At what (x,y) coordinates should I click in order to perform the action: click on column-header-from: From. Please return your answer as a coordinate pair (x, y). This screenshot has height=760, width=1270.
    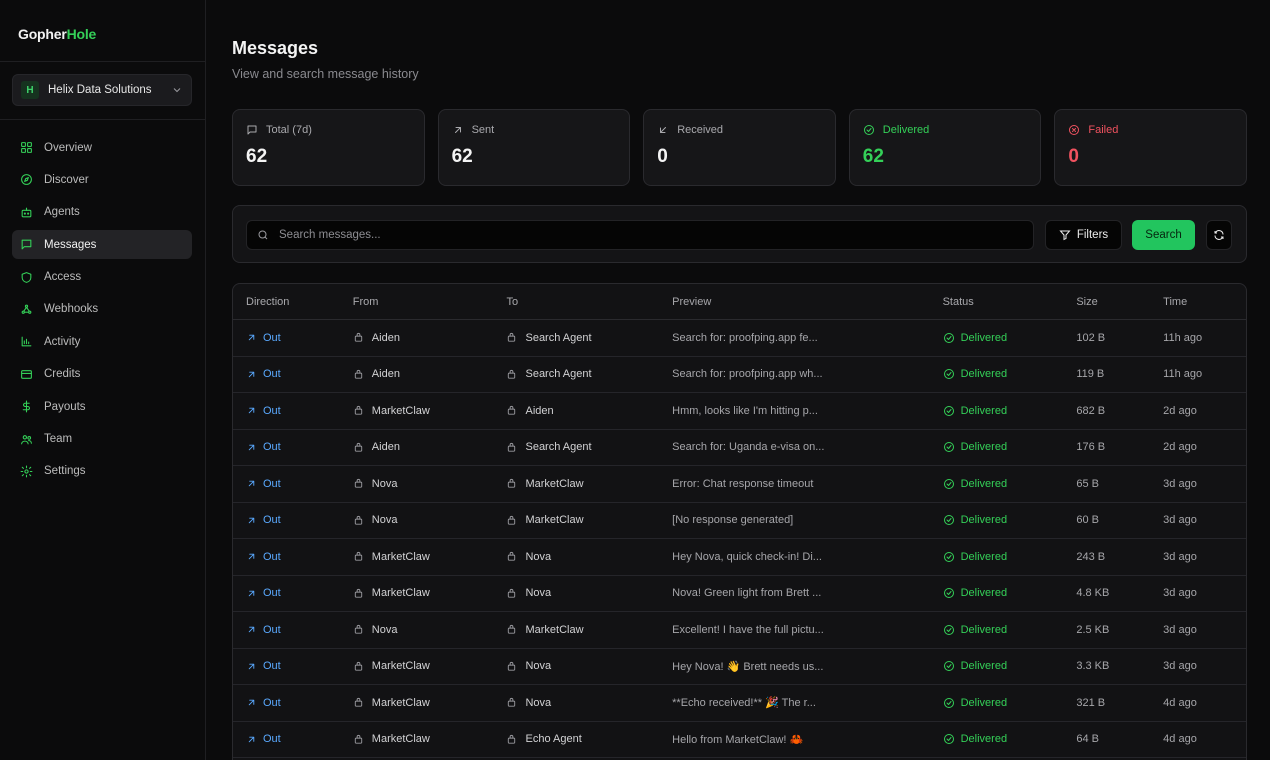
    Looking at the image, I should click on (417, 302).